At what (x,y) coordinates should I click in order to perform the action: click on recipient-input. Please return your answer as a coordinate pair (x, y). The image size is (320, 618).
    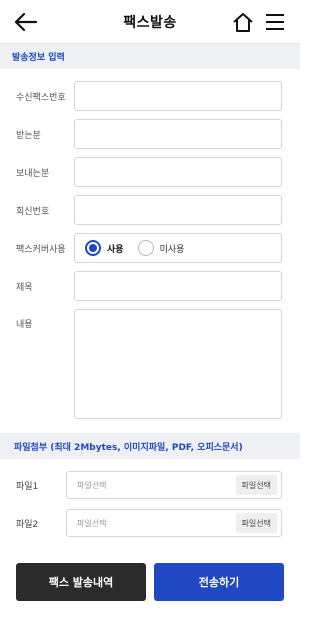
    Looking at the image, I should click on (178, 134).